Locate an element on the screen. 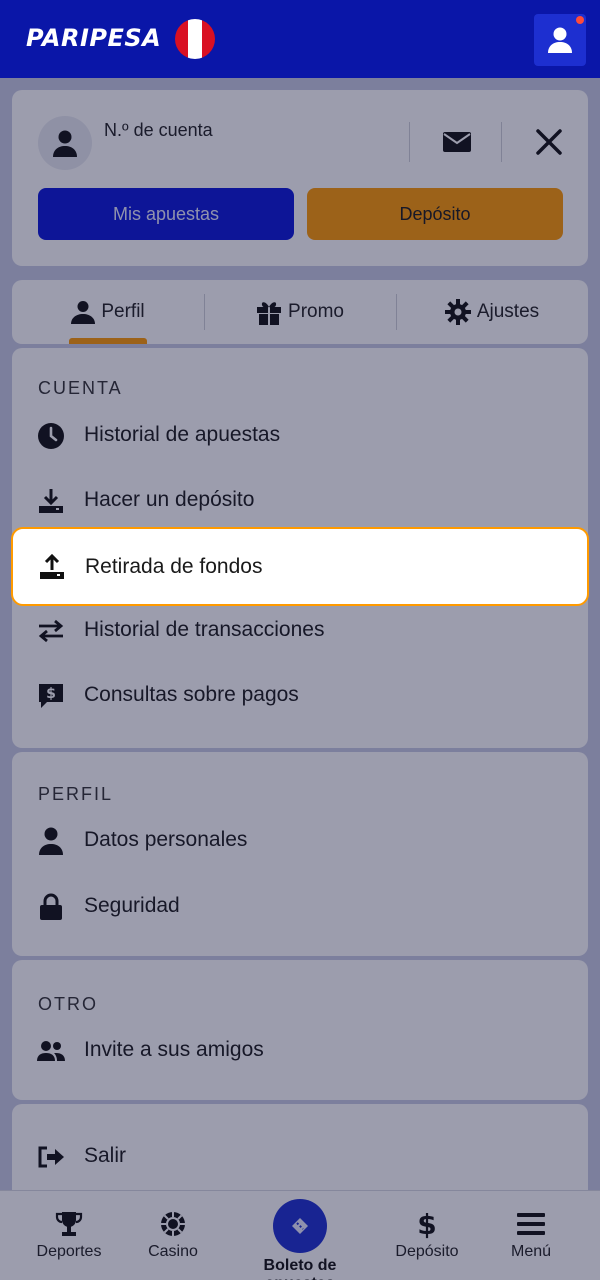 The height and width of the screenshot is (1280, 600). clock-icon is located at coordinates (51, 436).